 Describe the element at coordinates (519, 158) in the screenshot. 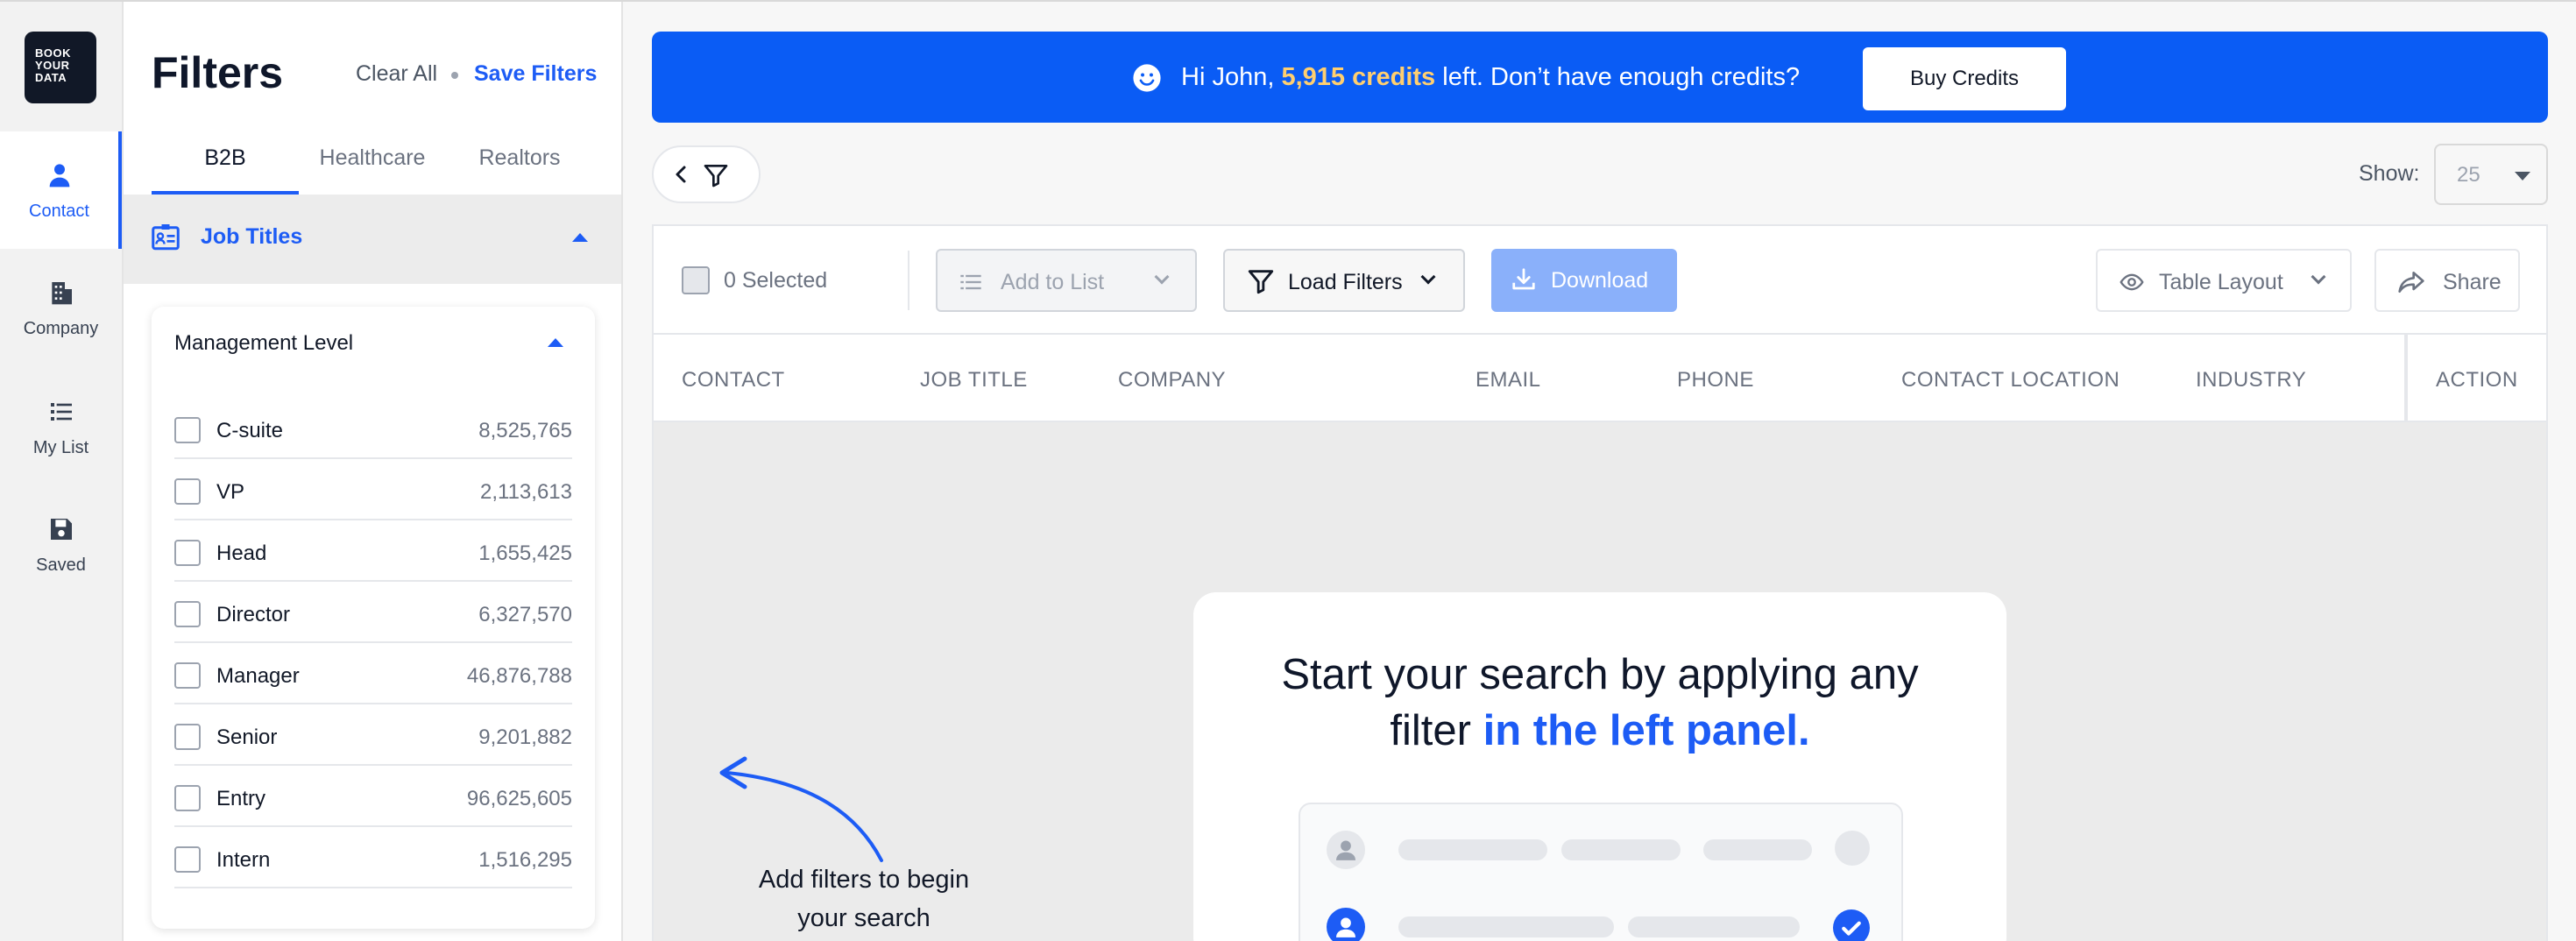

I see `tab-realtors: Realtors` at that location.